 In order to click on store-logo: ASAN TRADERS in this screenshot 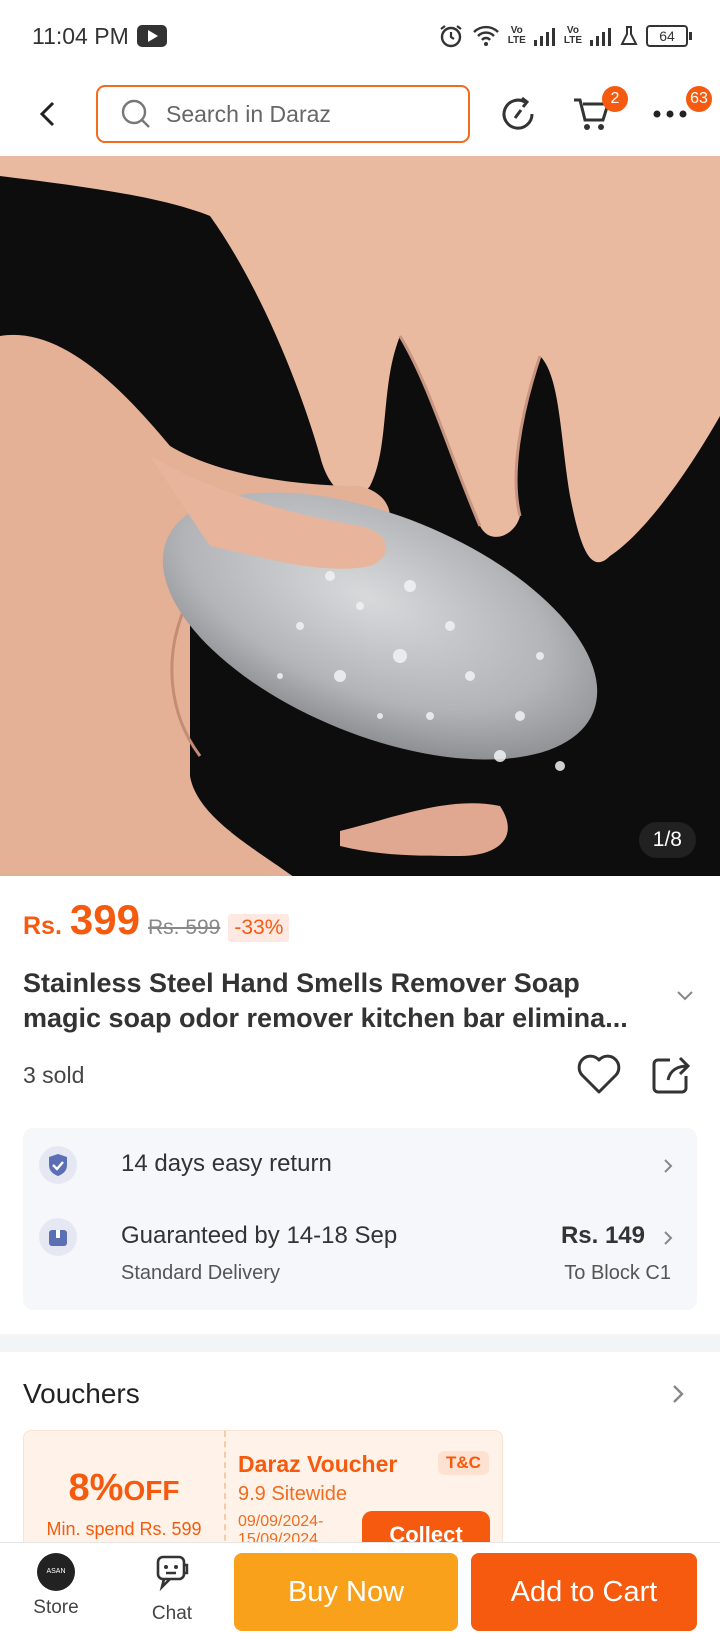, I will do `click(56, 1572)`.